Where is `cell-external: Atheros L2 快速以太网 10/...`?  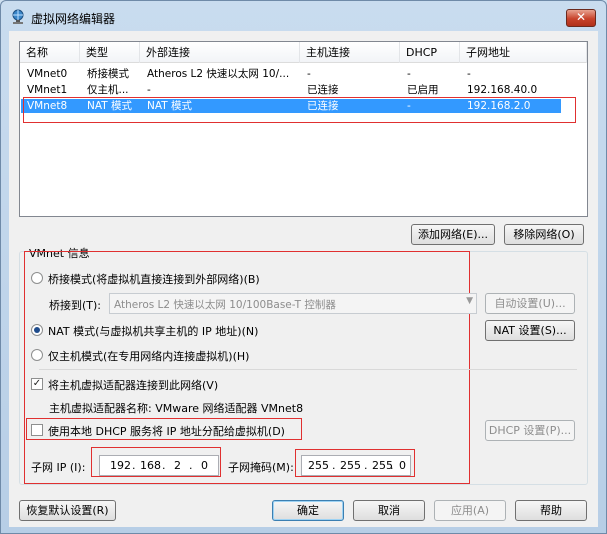
cell-external: Atheros L2 快速以太网 10/... is located at coordinates (218, 74).